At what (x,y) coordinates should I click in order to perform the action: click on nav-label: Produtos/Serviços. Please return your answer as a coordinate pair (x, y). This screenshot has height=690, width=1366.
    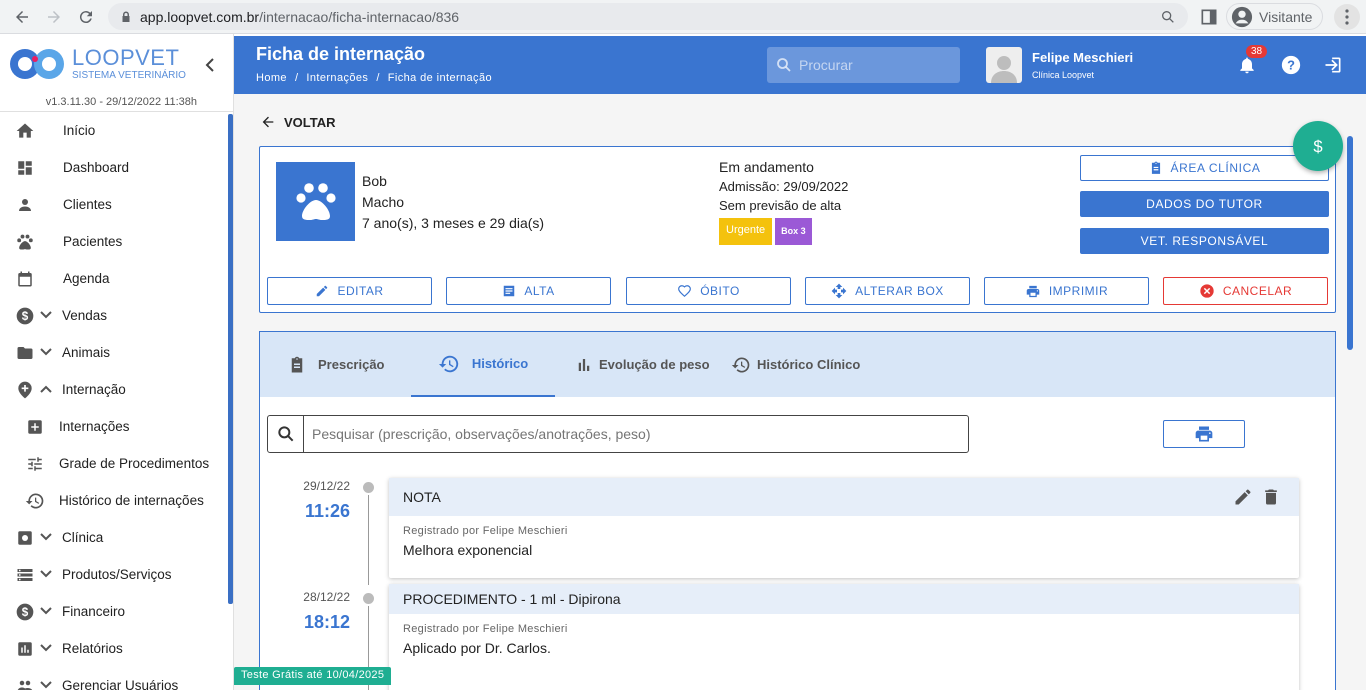
    Looking at the image, I should click on (117, 574).